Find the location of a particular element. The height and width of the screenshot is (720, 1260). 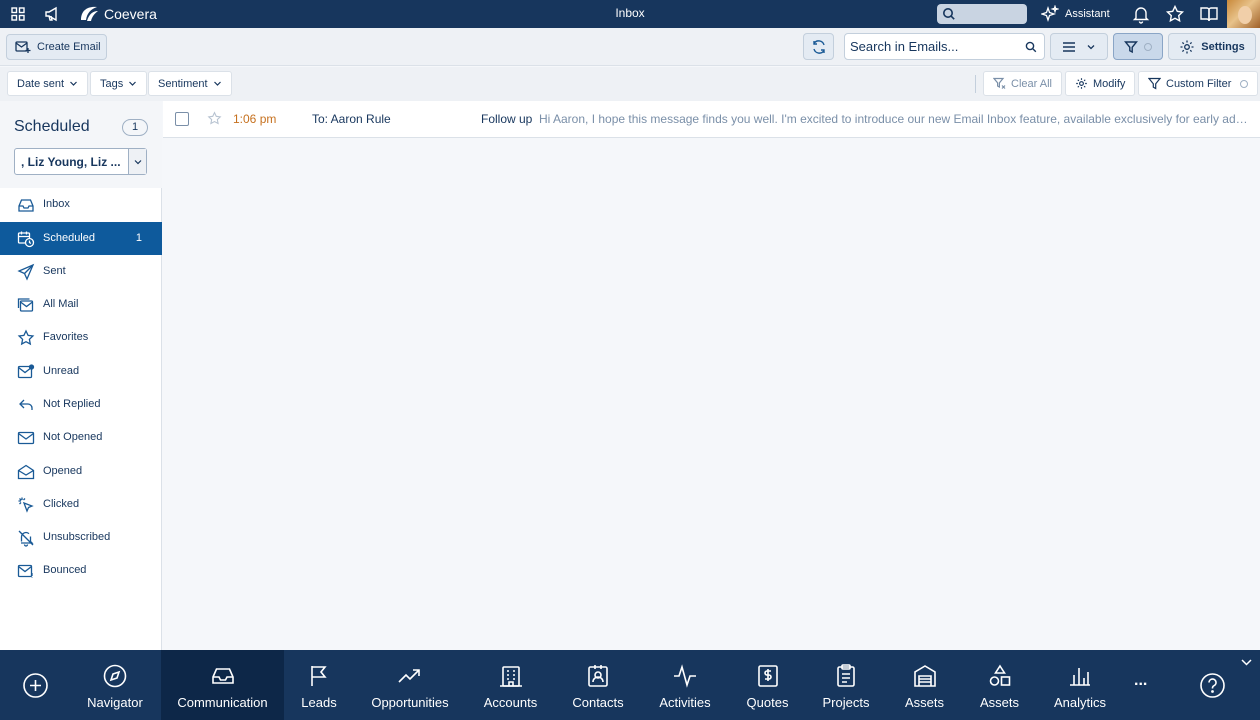

book-icon is located at coordinates (1209, 14).